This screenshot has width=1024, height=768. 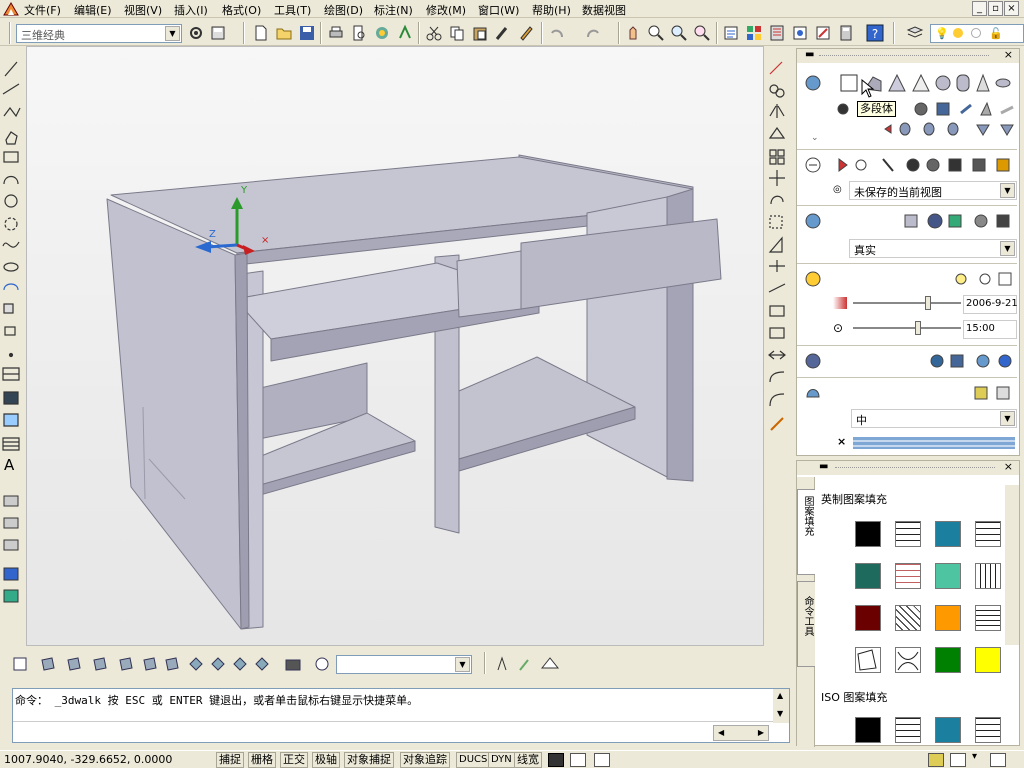 What do you see at coordinates (998, 760) in the screenshot?
I see `clean-screen-icon` at bounding box center [998, 760].